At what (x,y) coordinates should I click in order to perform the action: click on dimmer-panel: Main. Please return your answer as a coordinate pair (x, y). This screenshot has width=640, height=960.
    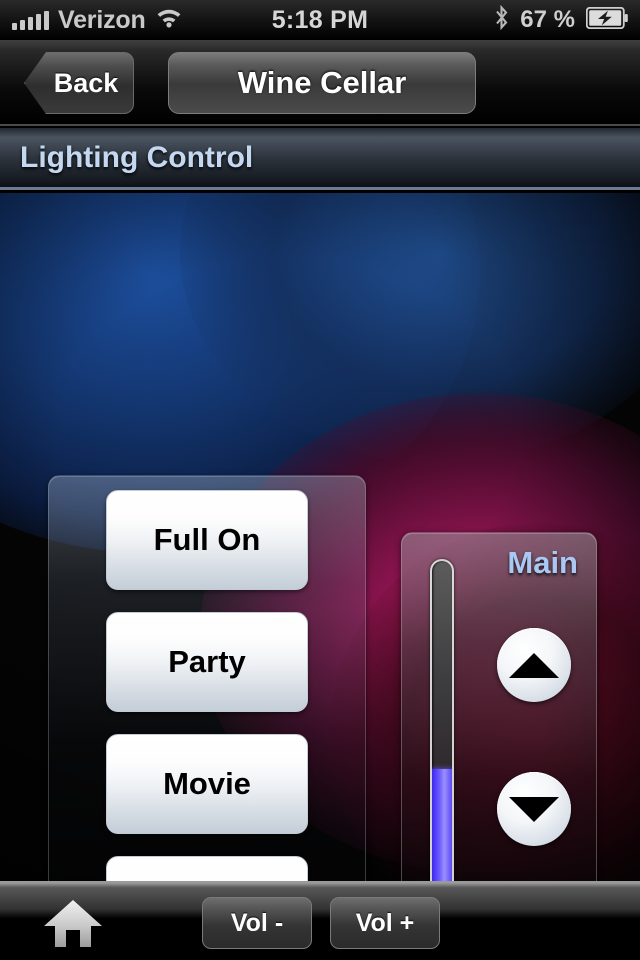
    Looking at the image, I should click on (499, 706).